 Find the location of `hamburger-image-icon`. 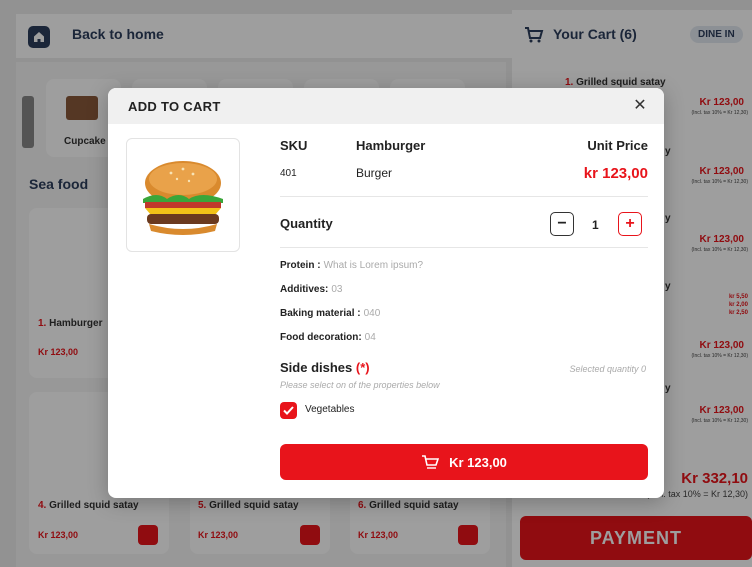

hamburger-image-icon is located at coordinates (183, 198).